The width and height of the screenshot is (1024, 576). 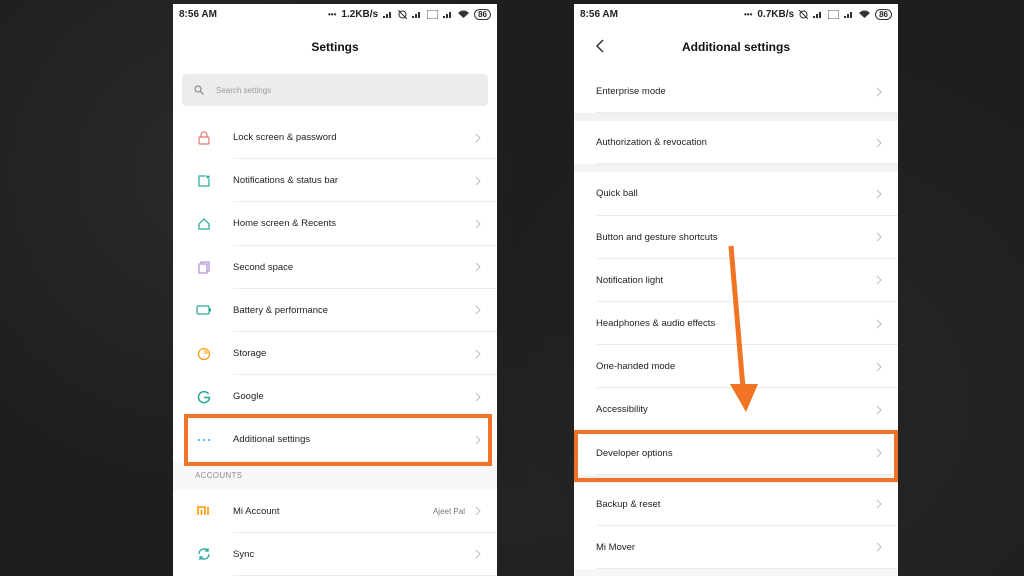 I want to click on annotation-arrow, so click(x=743, y=328).